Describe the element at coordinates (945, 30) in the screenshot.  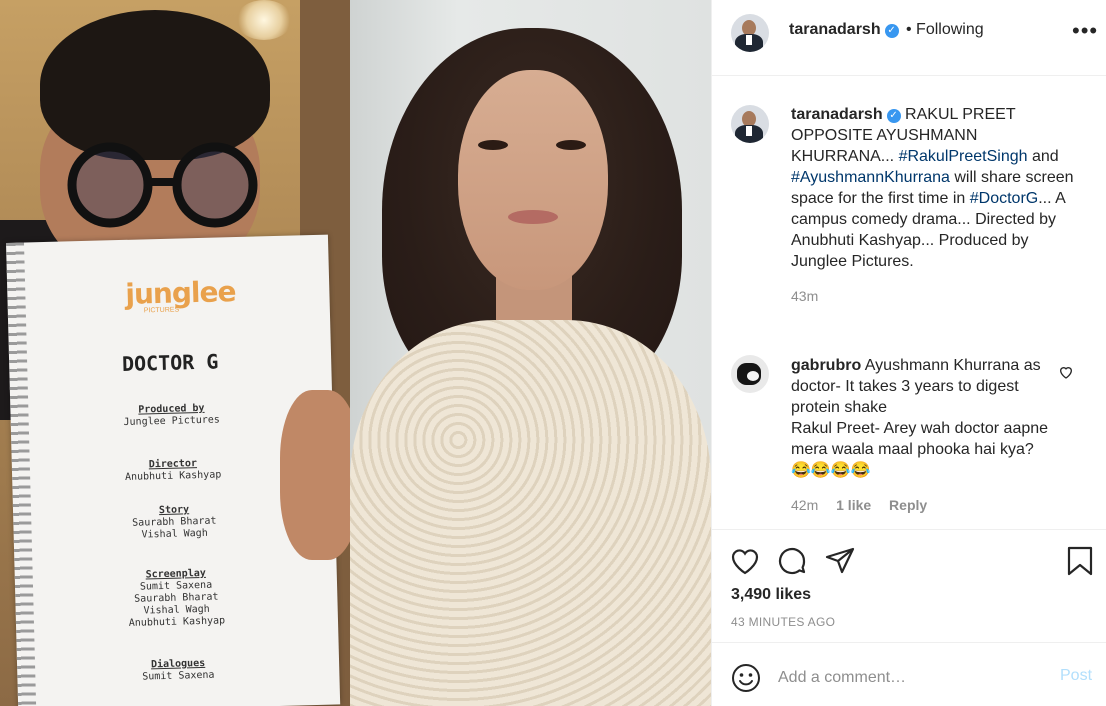
I see `following-button: • Following` at that location.